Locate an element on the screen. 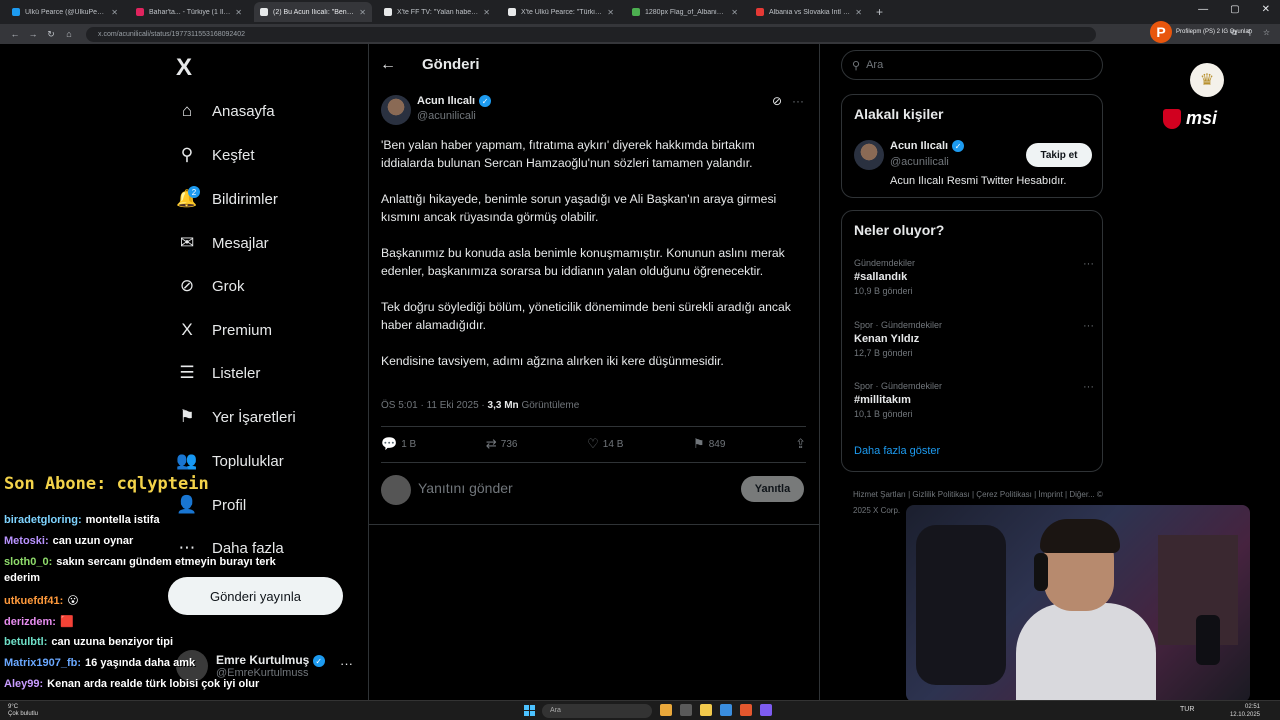 The image size is (1280, 720). trend-post-count: 12,7 B gönderi is located at coordinates (883, 353).